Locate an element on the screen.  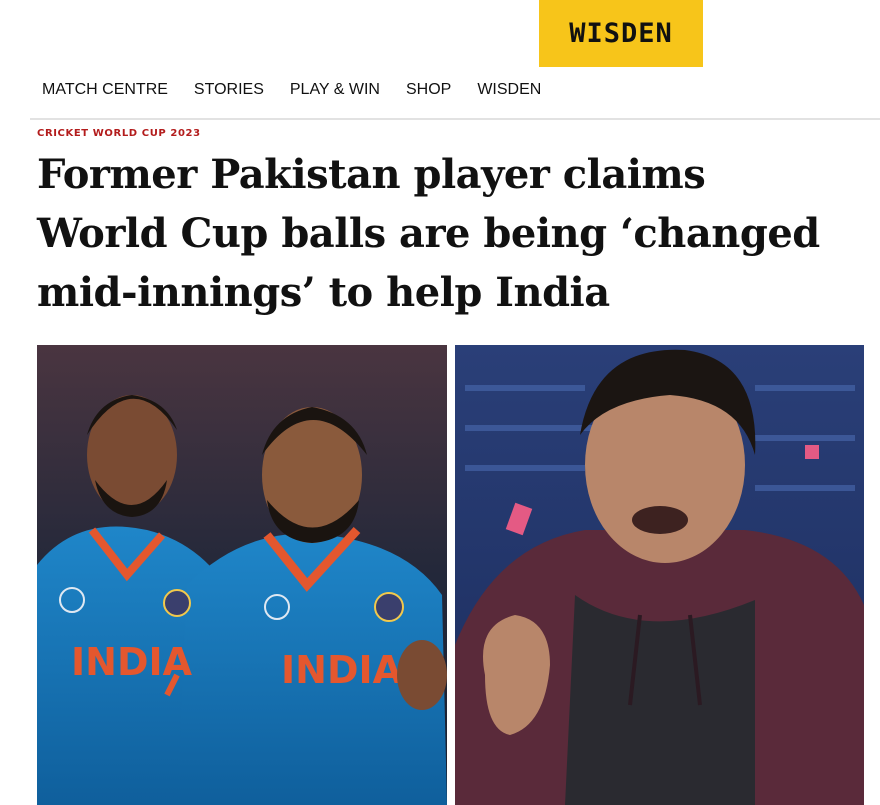
nav-item-shop: SHOP is located at coordinates (428, 90).